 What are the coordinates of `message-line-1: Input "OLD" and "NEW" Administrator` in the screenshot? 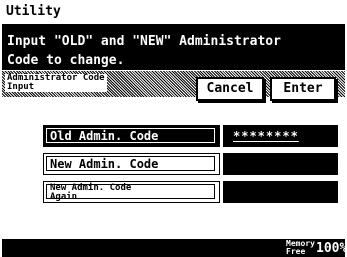 It's located at (144, 41).